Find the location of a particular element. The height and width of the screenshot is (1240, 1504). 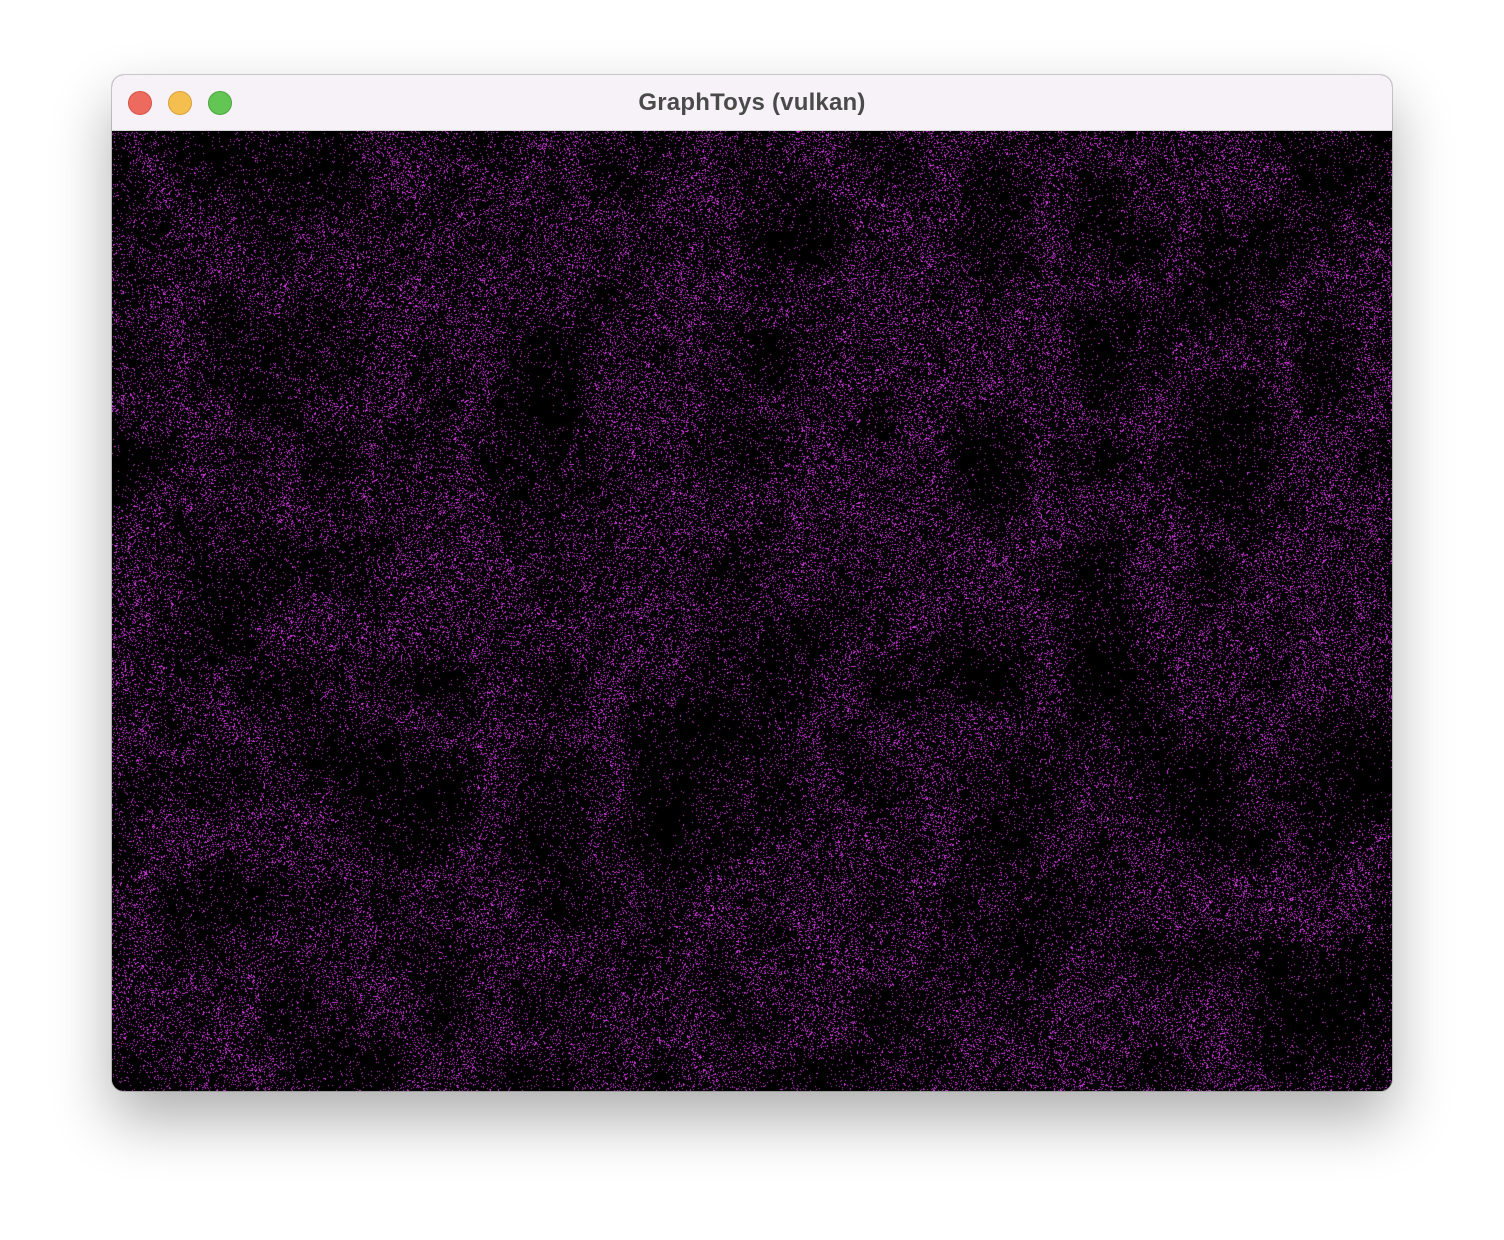

window-title: GraphToys (vulkan) is located at coordinates (752, 102).